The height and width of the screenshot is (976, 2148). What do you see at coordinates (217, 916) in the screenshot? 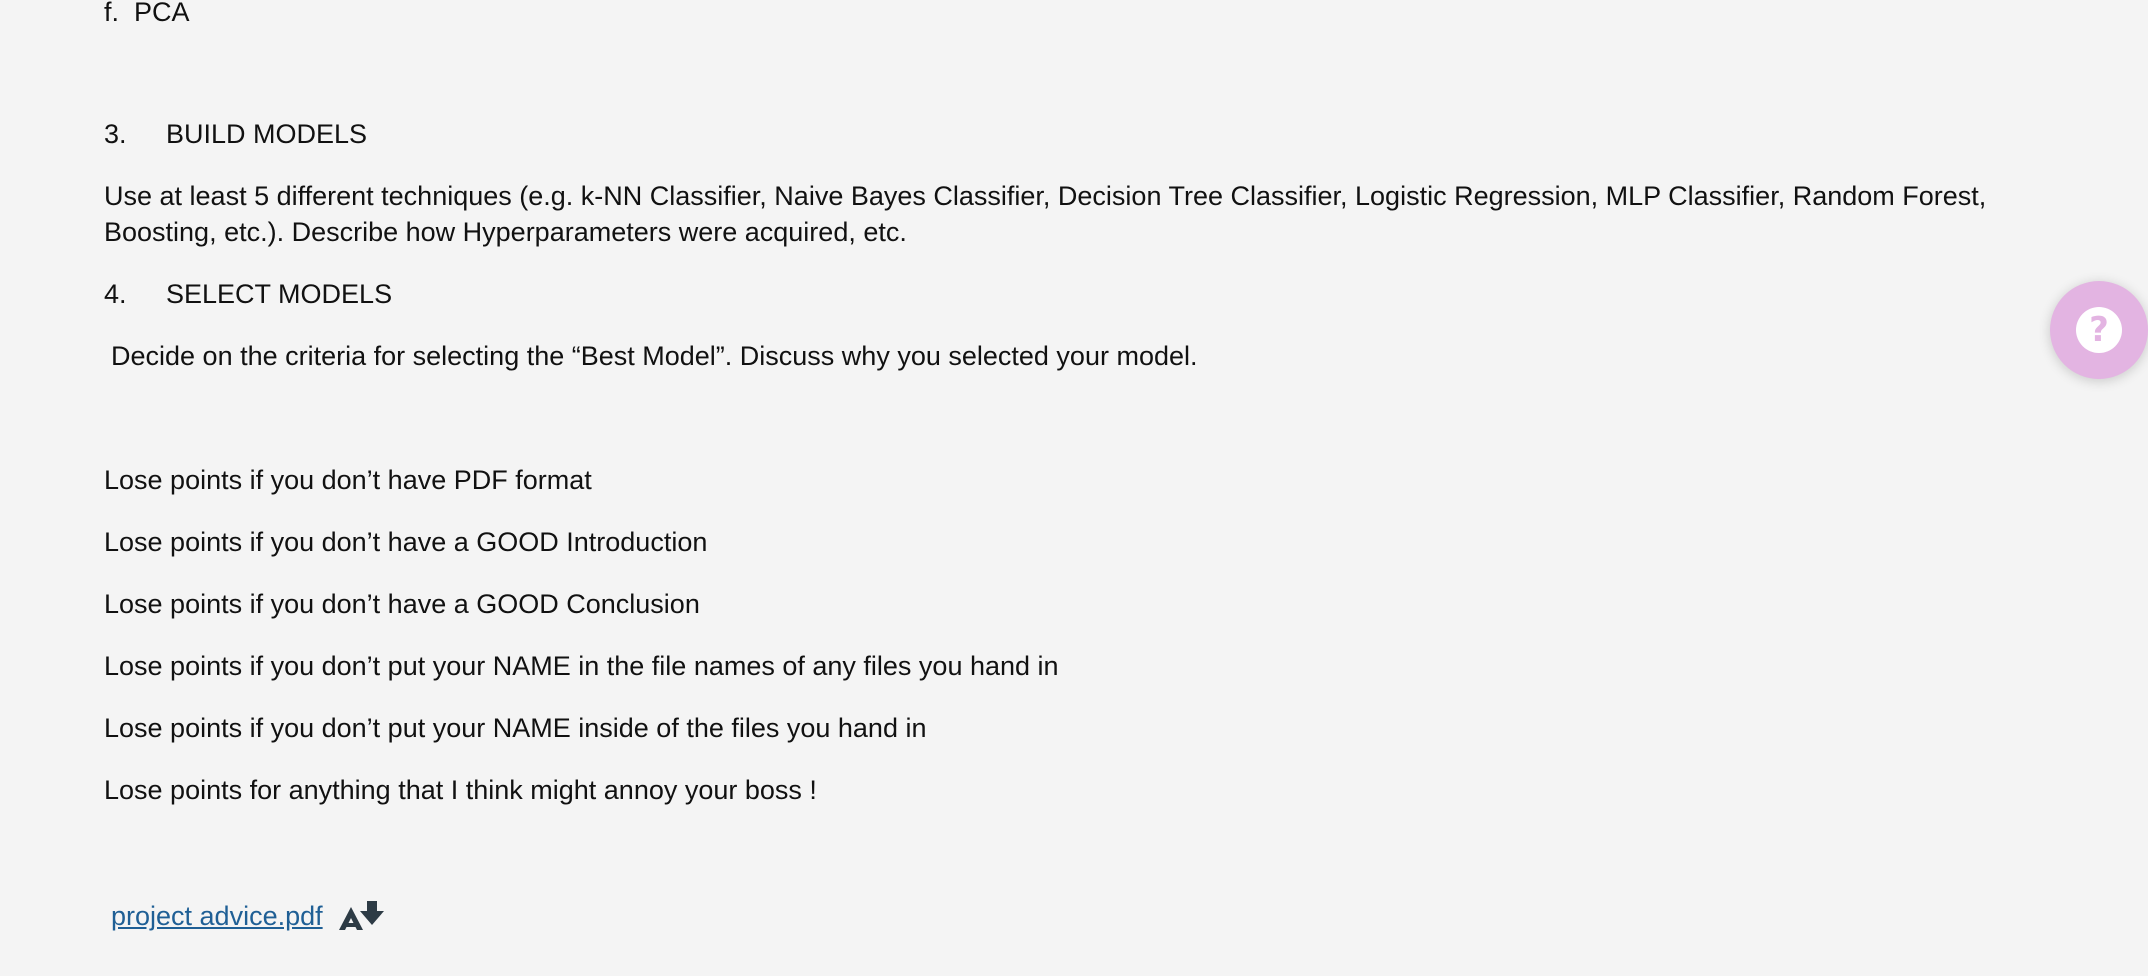
I see `attachment-link: project advice.pdf` at bounding box center [217, 916].